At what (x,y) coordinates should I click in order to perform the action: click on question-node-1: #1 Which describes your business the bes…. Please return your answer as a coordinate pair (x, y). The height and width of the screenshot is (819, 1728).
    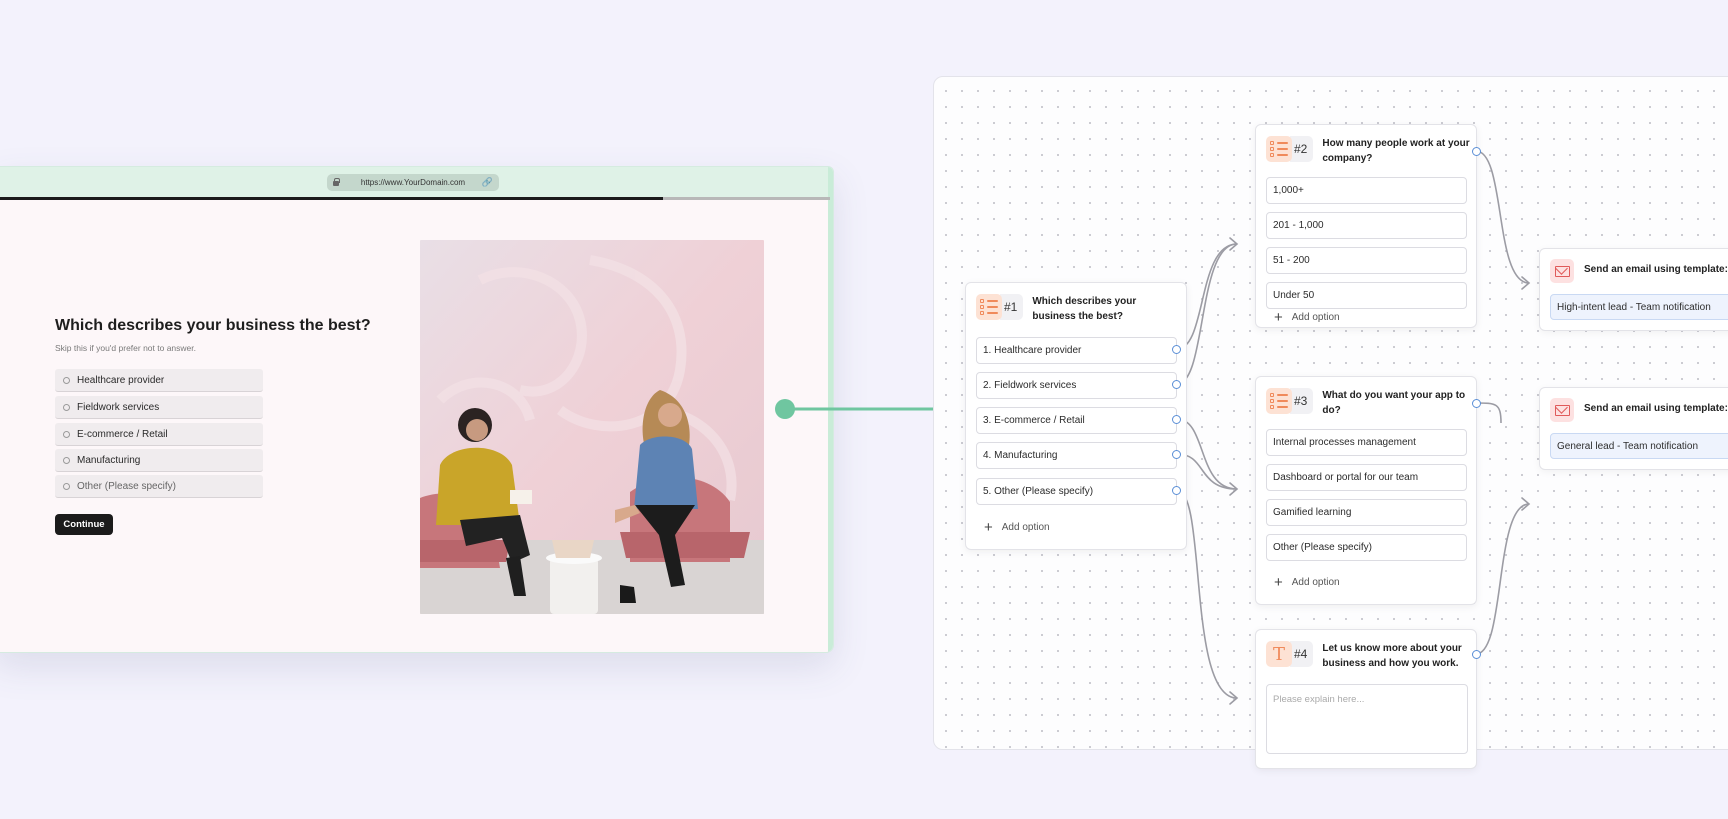
    Looking at the image, I should click on (1076, 416).